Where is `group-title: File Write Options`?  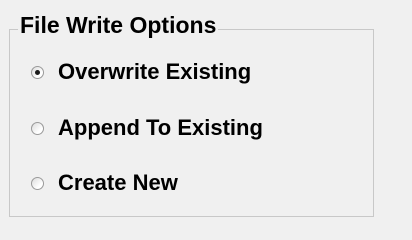 group-title: File Write Options is located at coordinates (118, 25).